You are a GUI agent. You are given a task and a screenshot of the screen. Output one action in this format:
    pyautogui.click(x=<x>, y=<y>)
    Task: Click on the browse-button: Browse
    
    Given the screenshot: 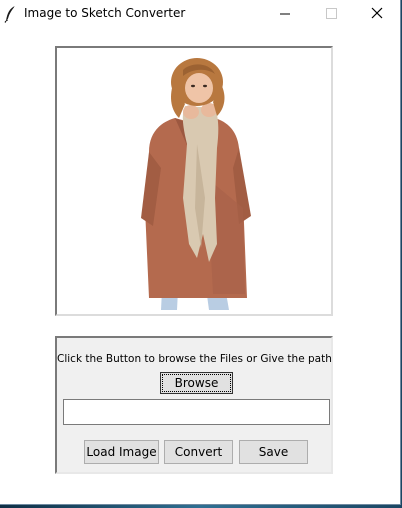 What is the action you would take?
    pyautogui.click(x=196, y=383)
    